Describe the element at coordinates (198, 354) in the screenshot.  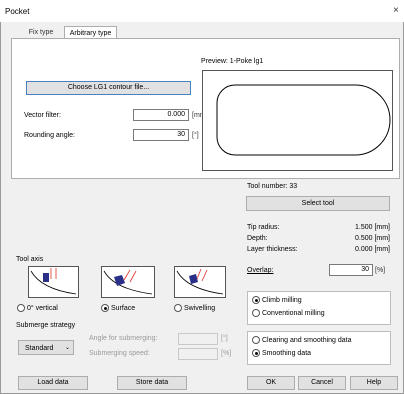
I see `submerging-speed-input` at that location.